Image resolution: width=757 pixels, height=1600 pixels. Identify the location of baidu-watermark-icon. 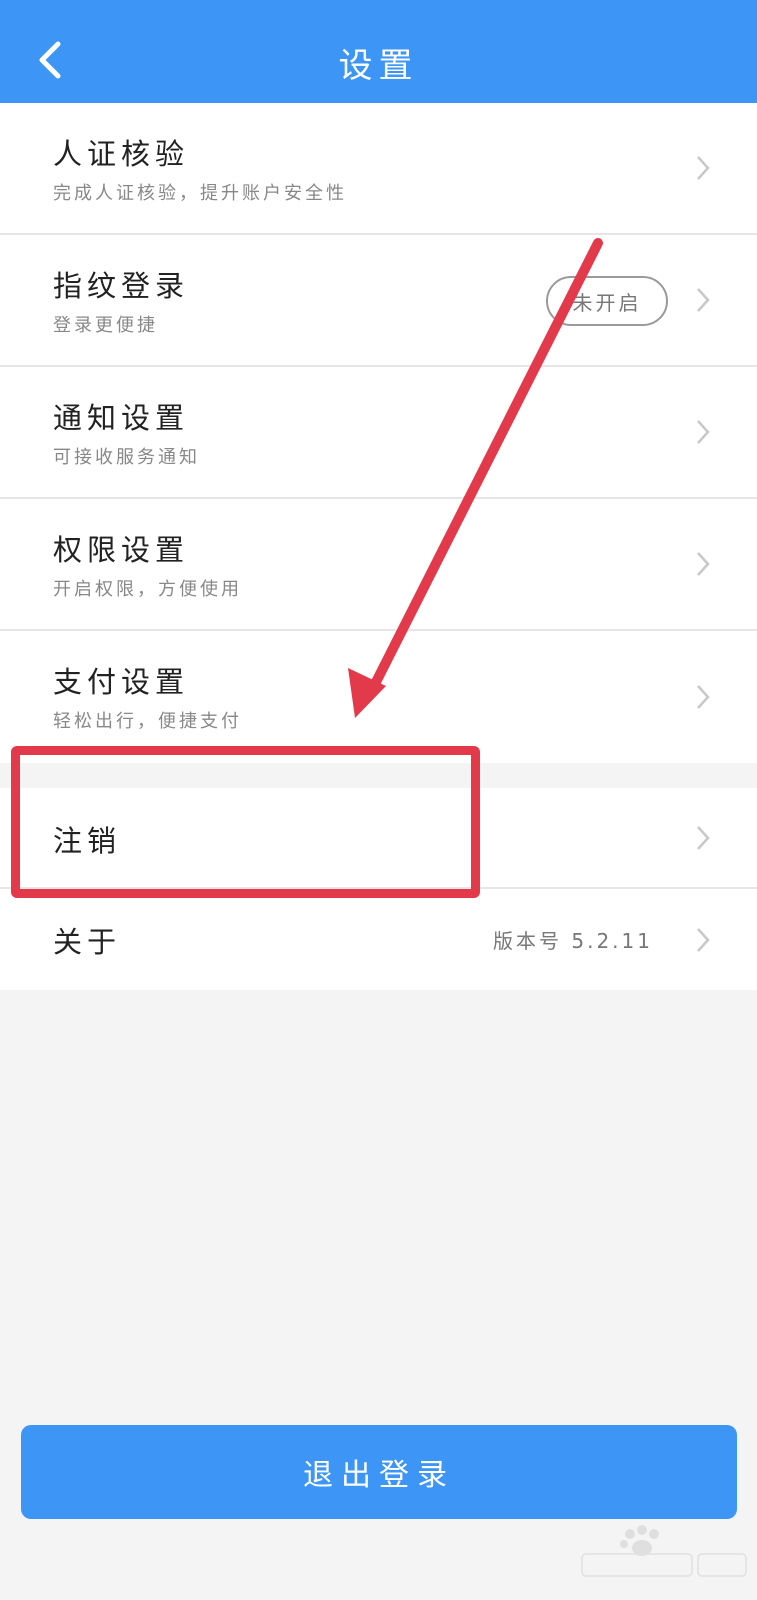
(664, 1551).